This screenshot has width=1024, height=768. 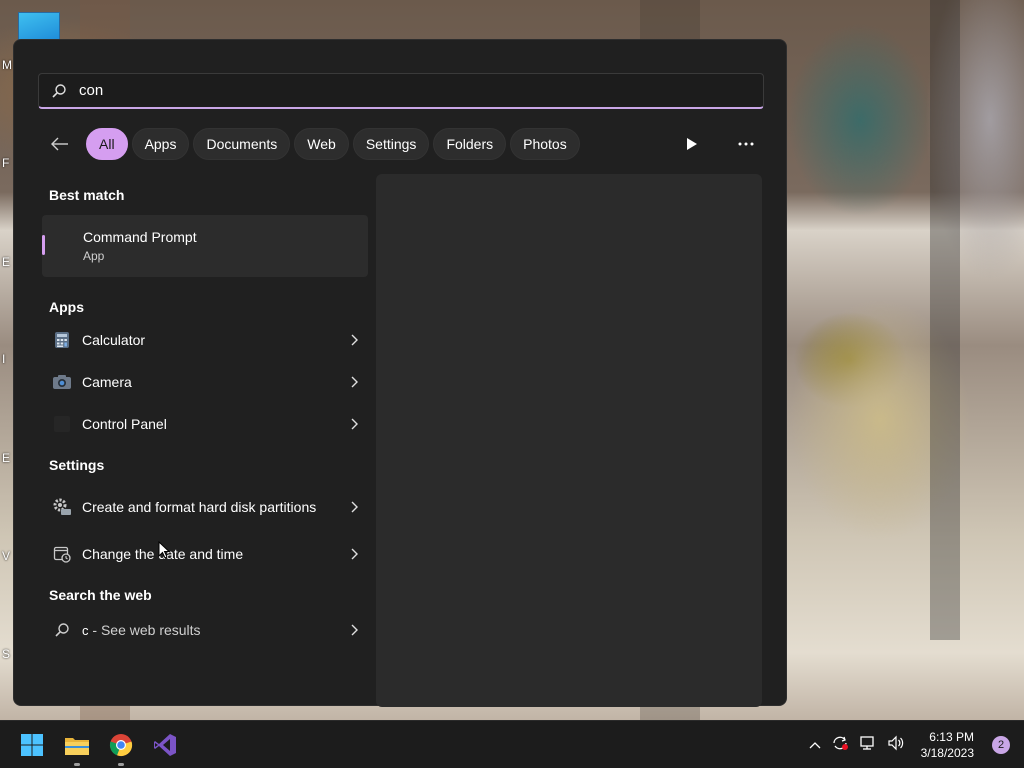 What do you see at coordinates (947, 753) in the screenshot?
I see `clock-date: 3/18/2023` at bounding box center [947, 753].